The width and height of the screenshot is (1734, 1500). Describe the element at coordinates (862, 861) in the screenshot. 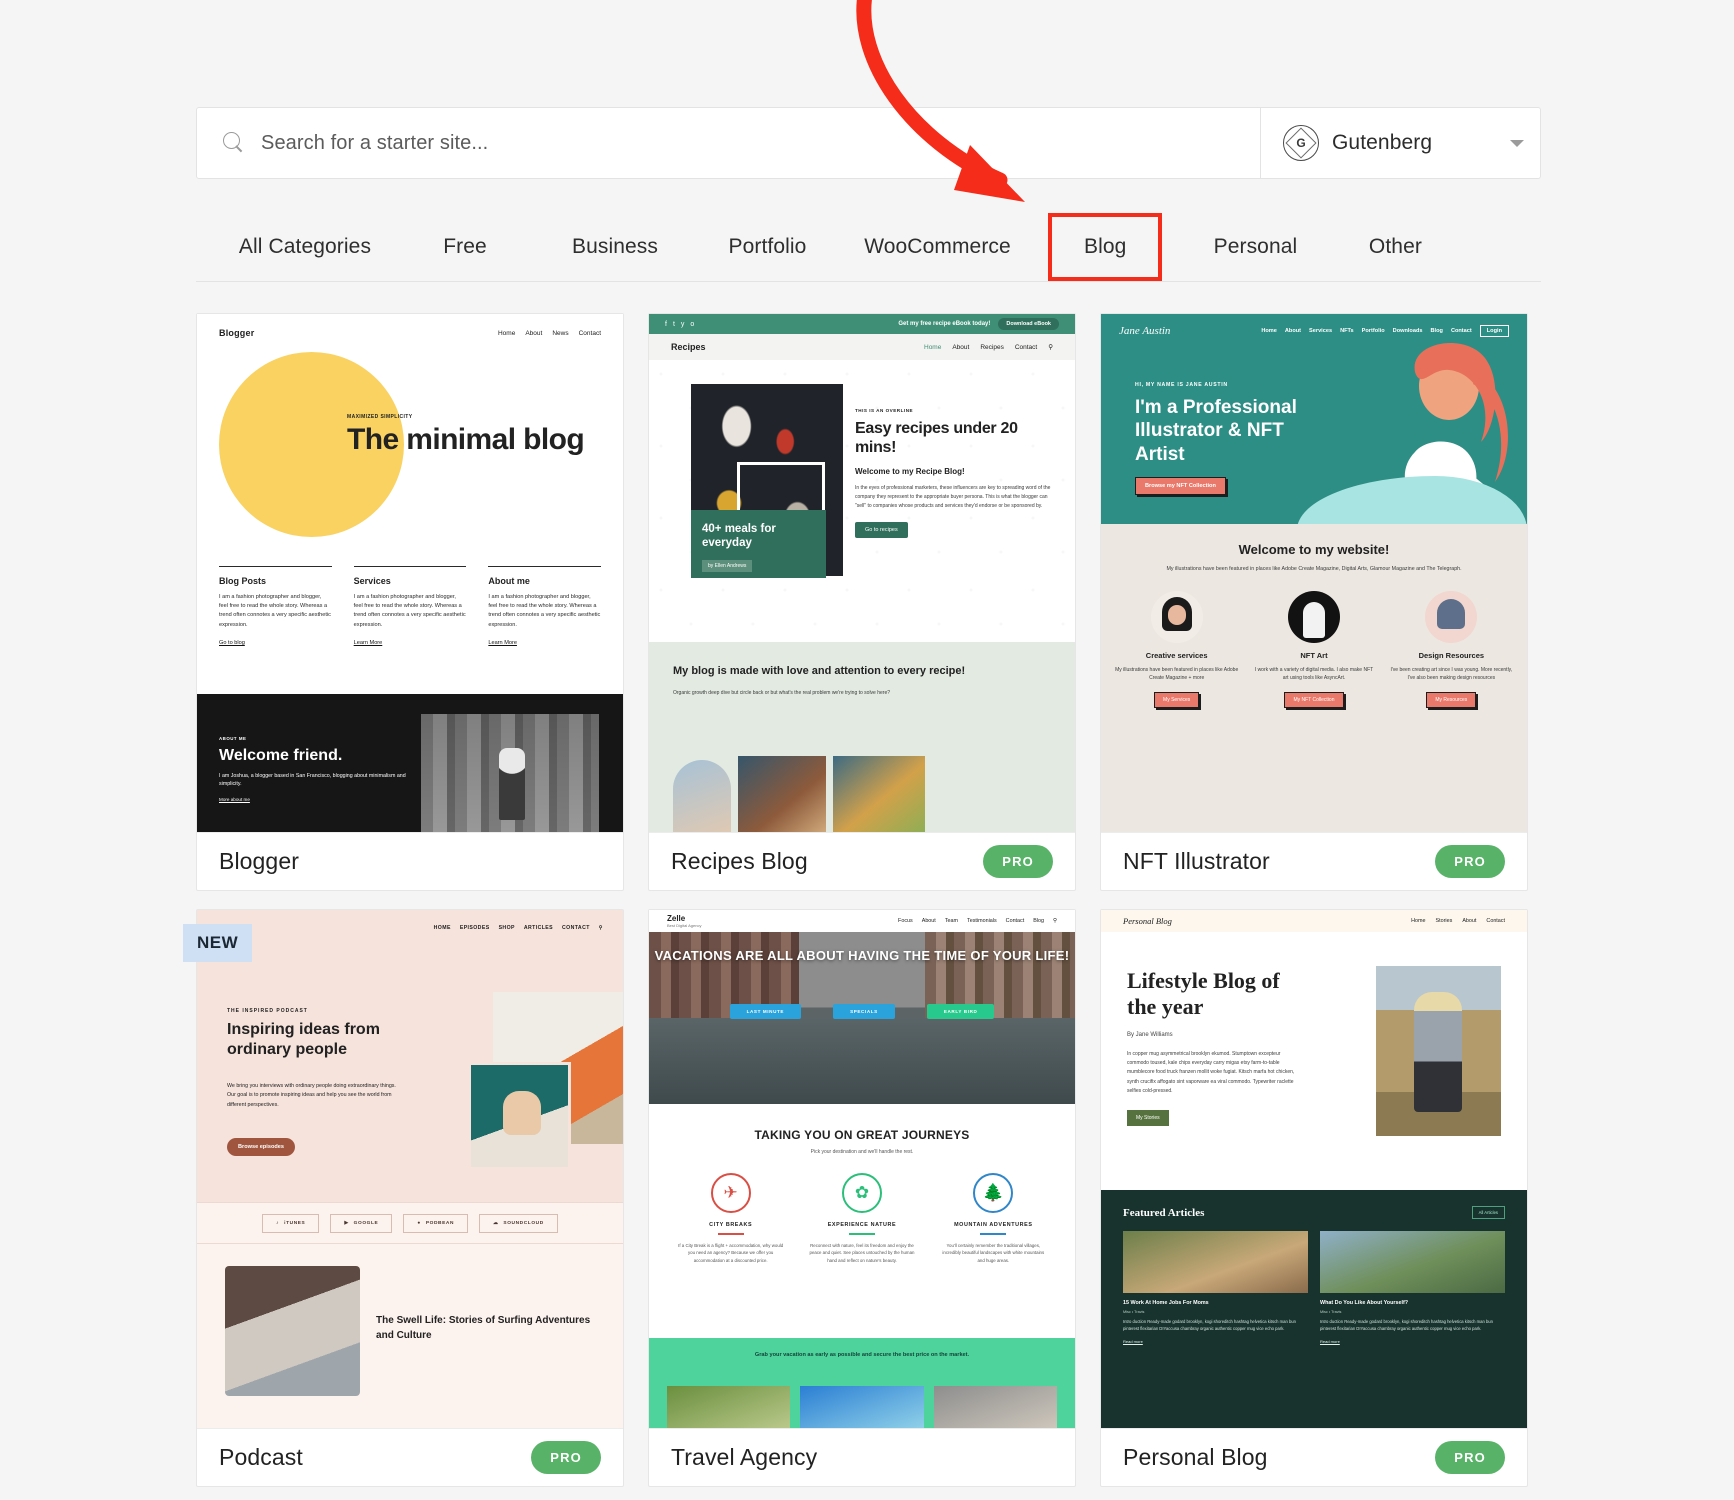

I see `card-footer: Recipes Blog PRO` at that location.